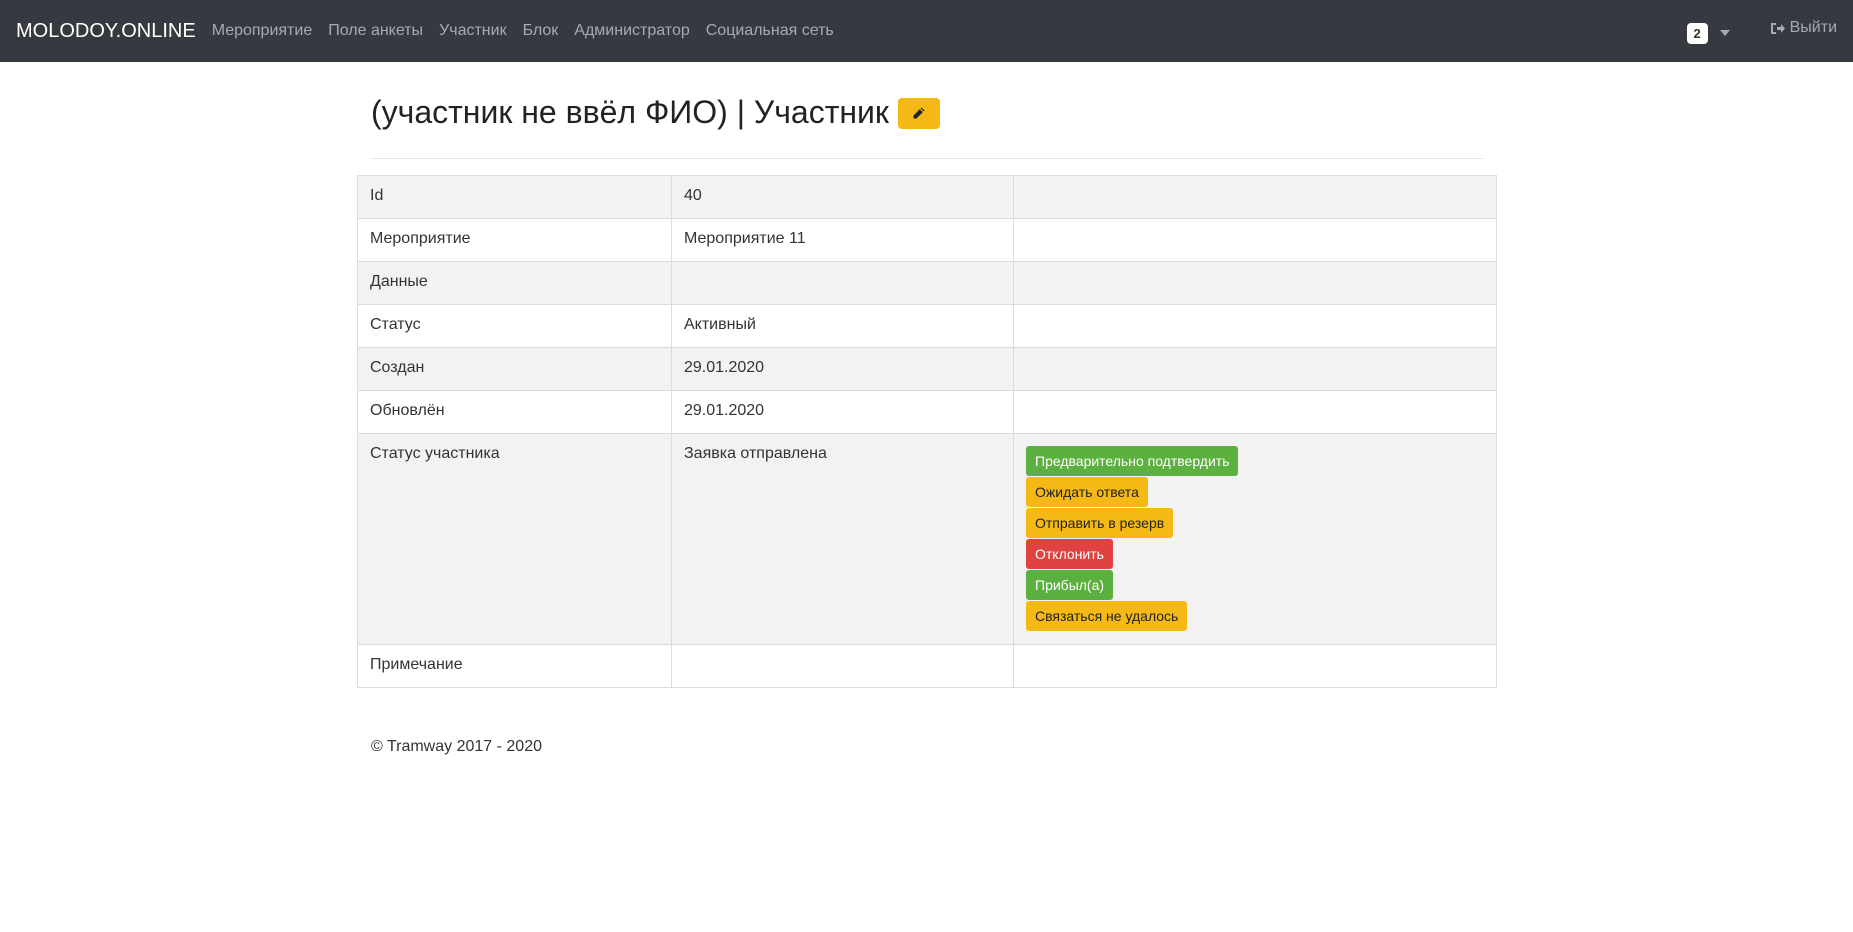 This screenshot has width=1853, height=932. I want to click on pencil-icon, so click(919, 113).